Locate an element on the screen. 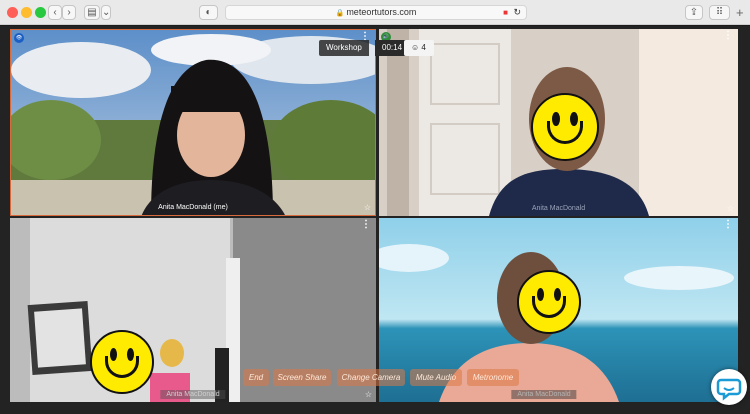 The width and height of the screenshot is (750, 414). change-camera-button: Change Camera is located at coordinates (371, 377).